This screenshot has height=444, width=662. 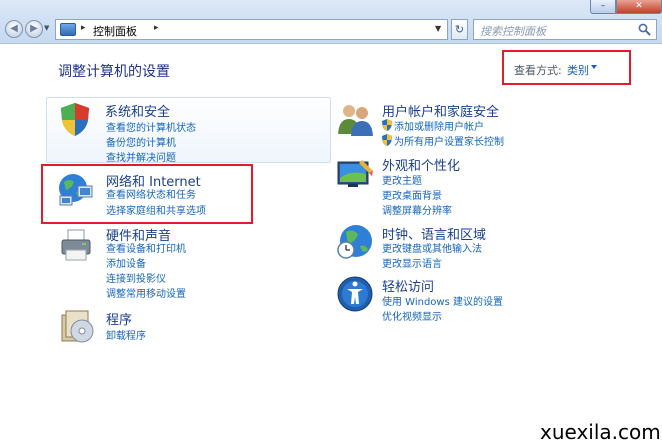 I want to click on network-globe-icon, so click(x=75, y=189).